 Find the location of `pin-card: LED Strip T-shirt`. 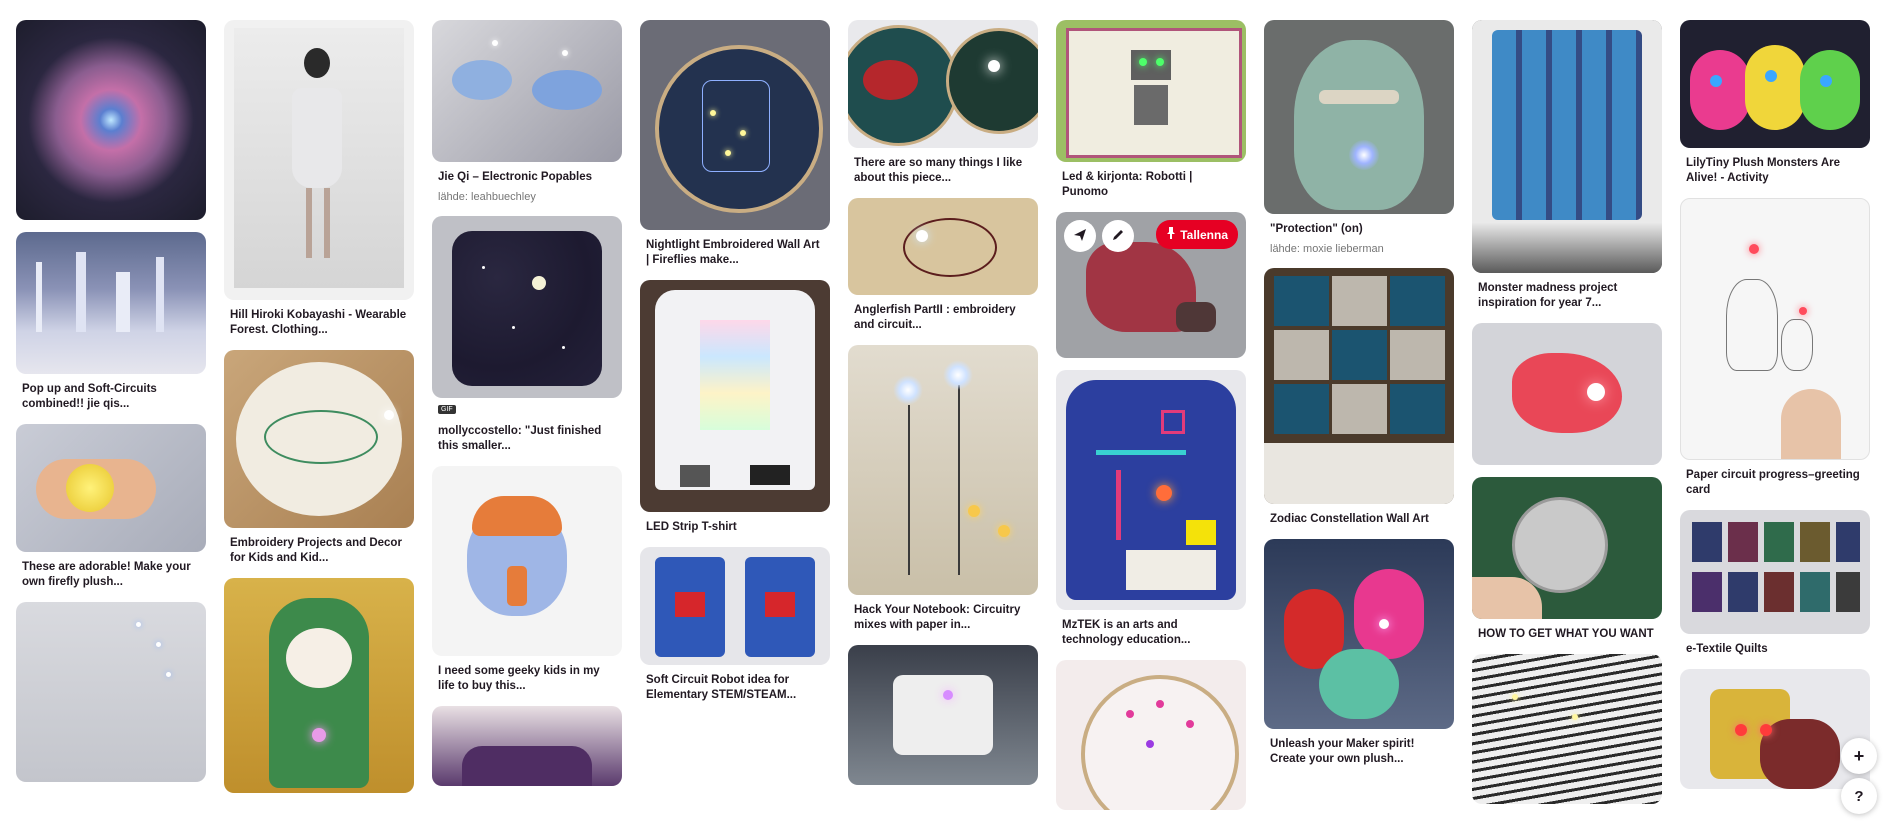

pin-card: LED Strip T-shirt is located at coordinates (735, 407).